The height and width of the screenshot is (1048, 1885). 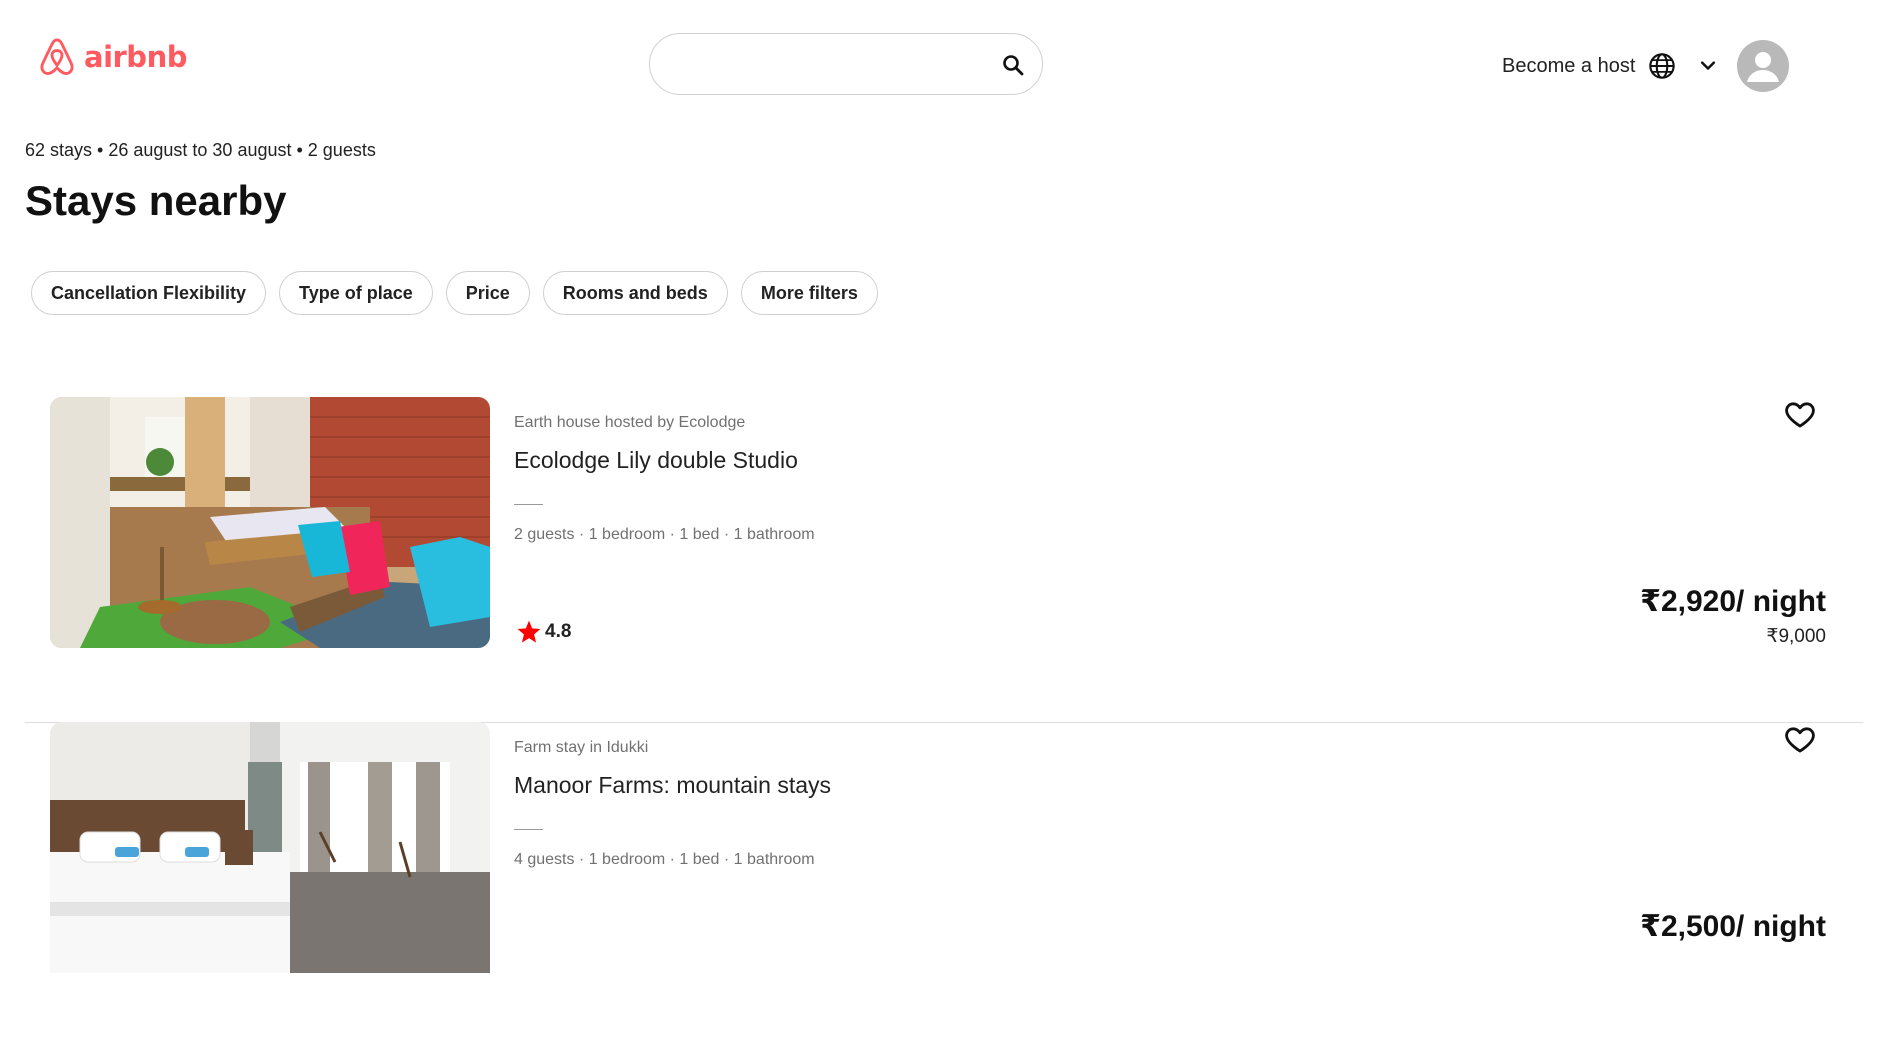 I want to click on filter-price: Price, so click(x=487, y=293).